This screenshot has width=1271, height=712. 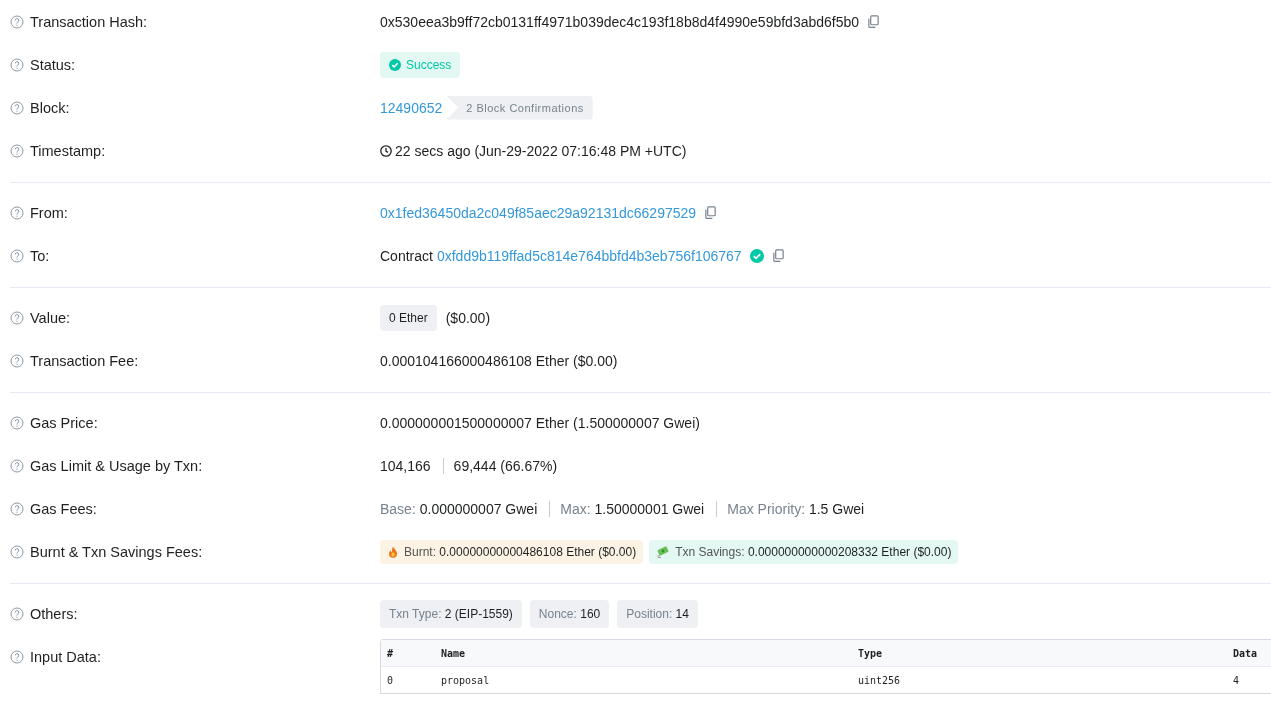 I want to click on block-link: 12490652, so click(x=411, y=107).